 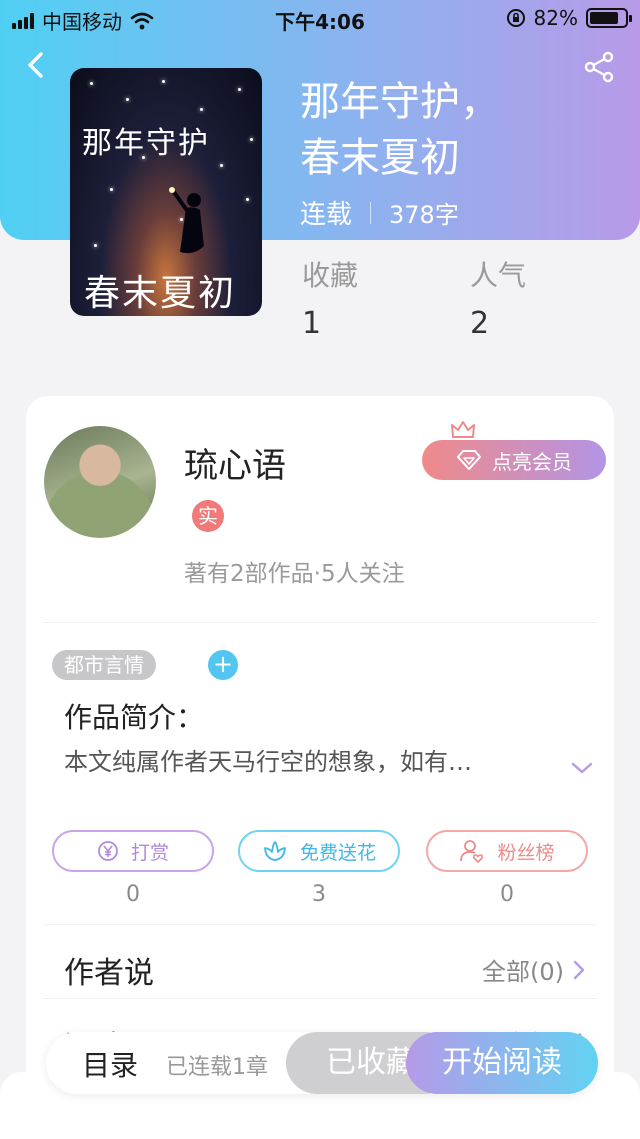 What do you see at coordinates (326, 215) in the screenshot?
I see `book-status: 连载` at bounding box center [326, 215].